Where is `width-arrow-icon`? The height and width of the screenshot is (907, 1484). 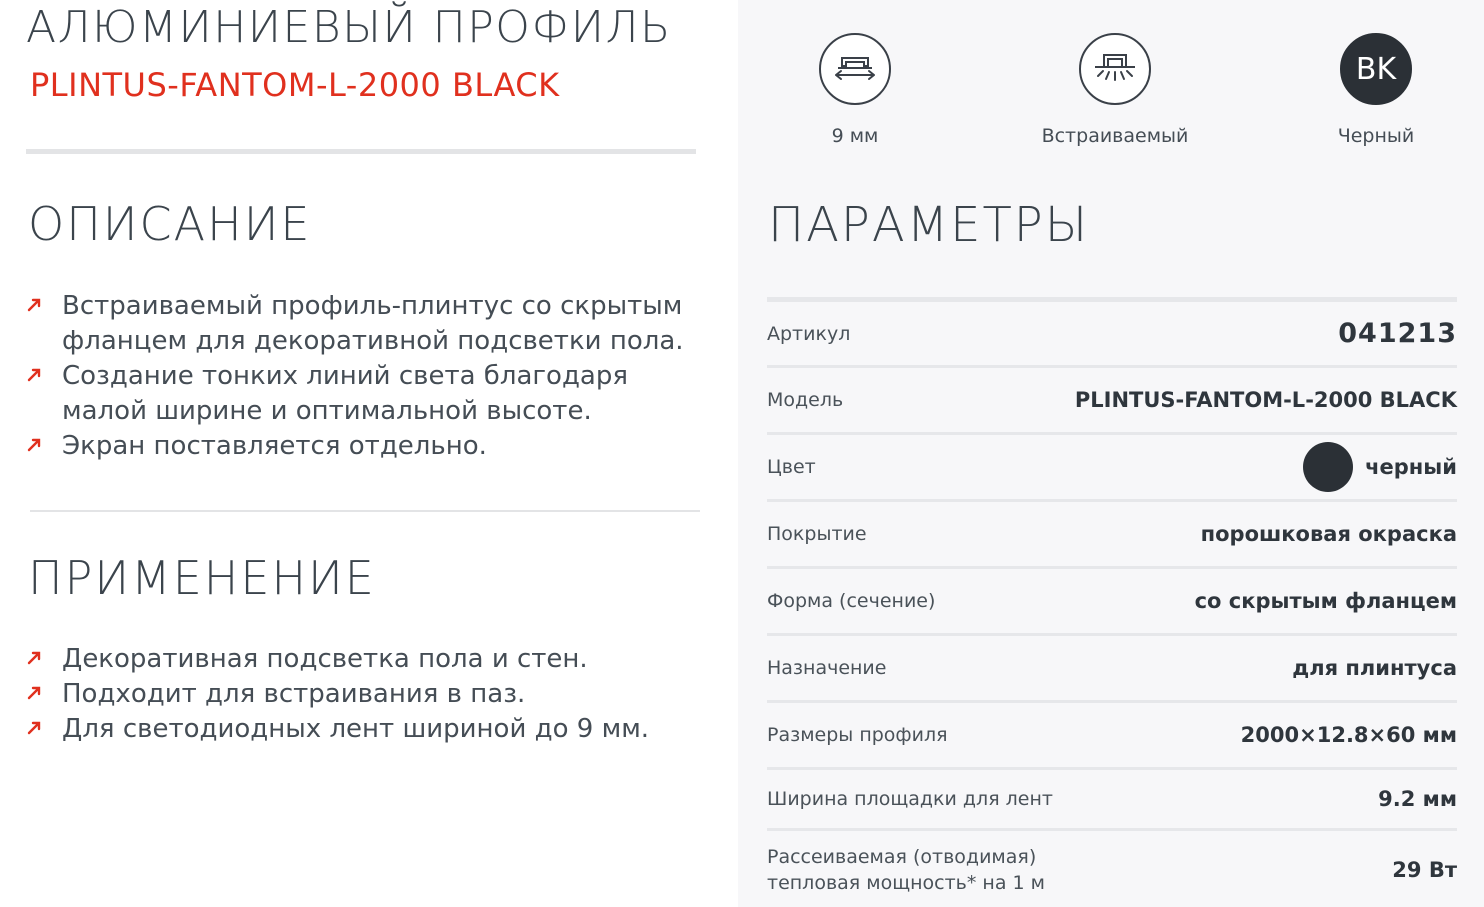
width-arrow-icon is located at coordinates (855, 69).